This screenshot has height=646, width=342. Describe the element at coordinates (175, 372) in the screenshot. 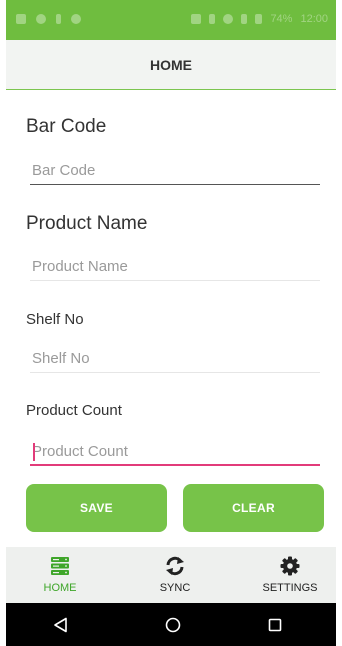

I see `shelf-no-underline` at that location.